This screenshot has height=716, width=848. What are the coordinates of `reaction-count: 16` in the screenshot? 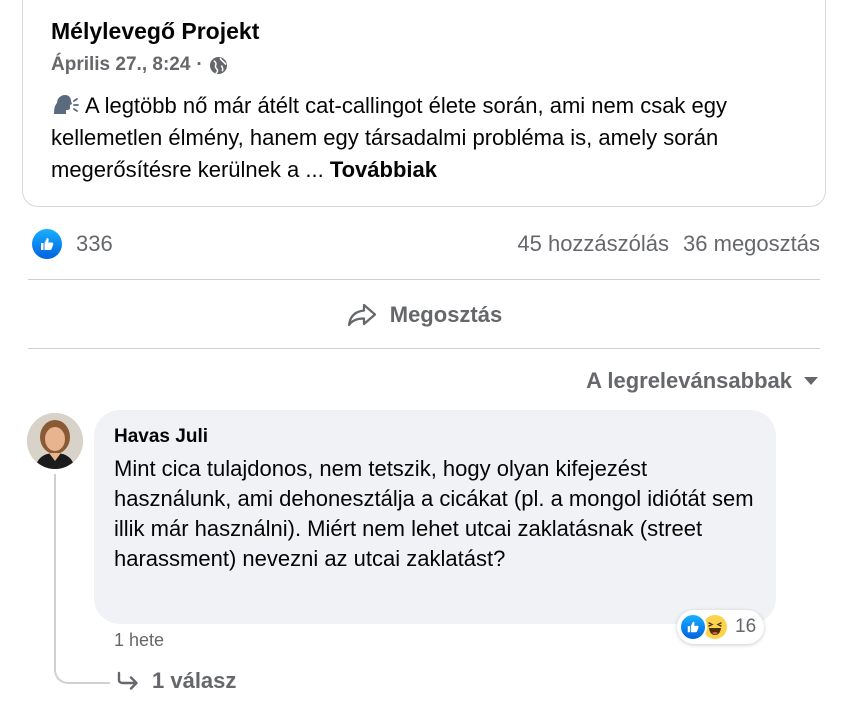 It's located at (746, 626).